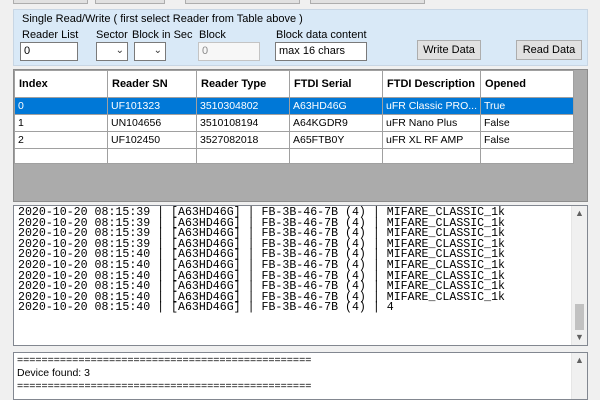  I want to click on column-header-reader-type: Reader Type, so click(243, 84).